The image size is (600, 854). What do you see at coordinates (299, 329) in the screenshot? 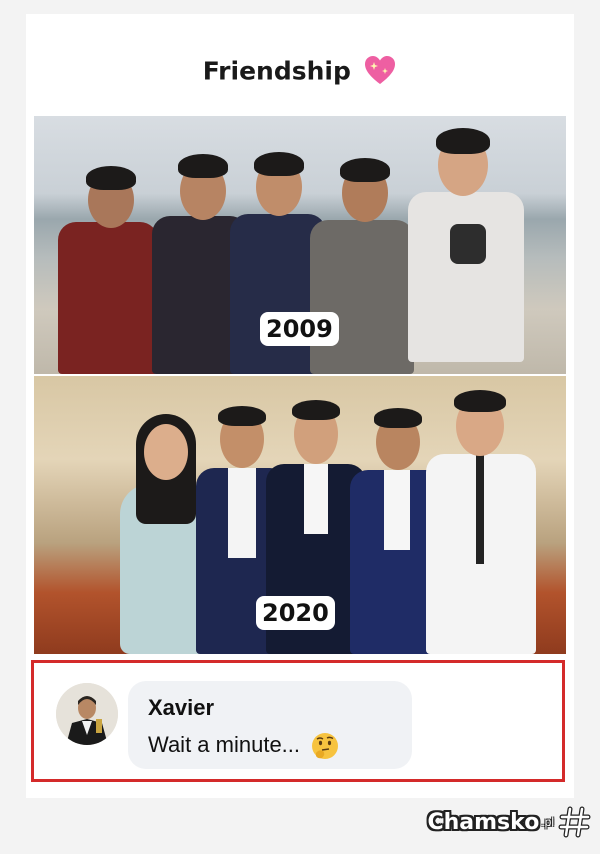
I see `year-label-2009: 2009` at bounding box center [299, 329].